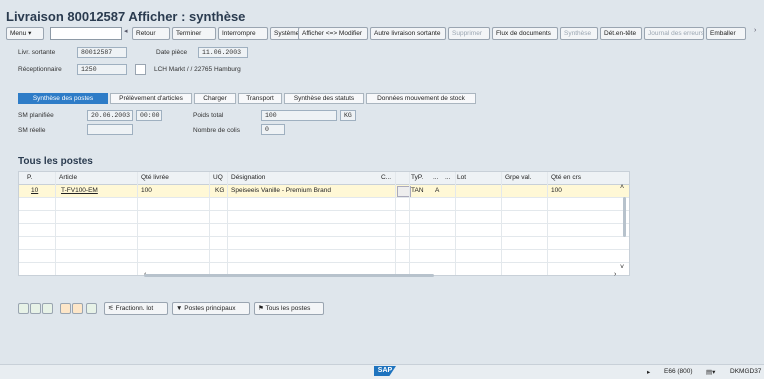  I want to click on command-field, so click(86, 33).